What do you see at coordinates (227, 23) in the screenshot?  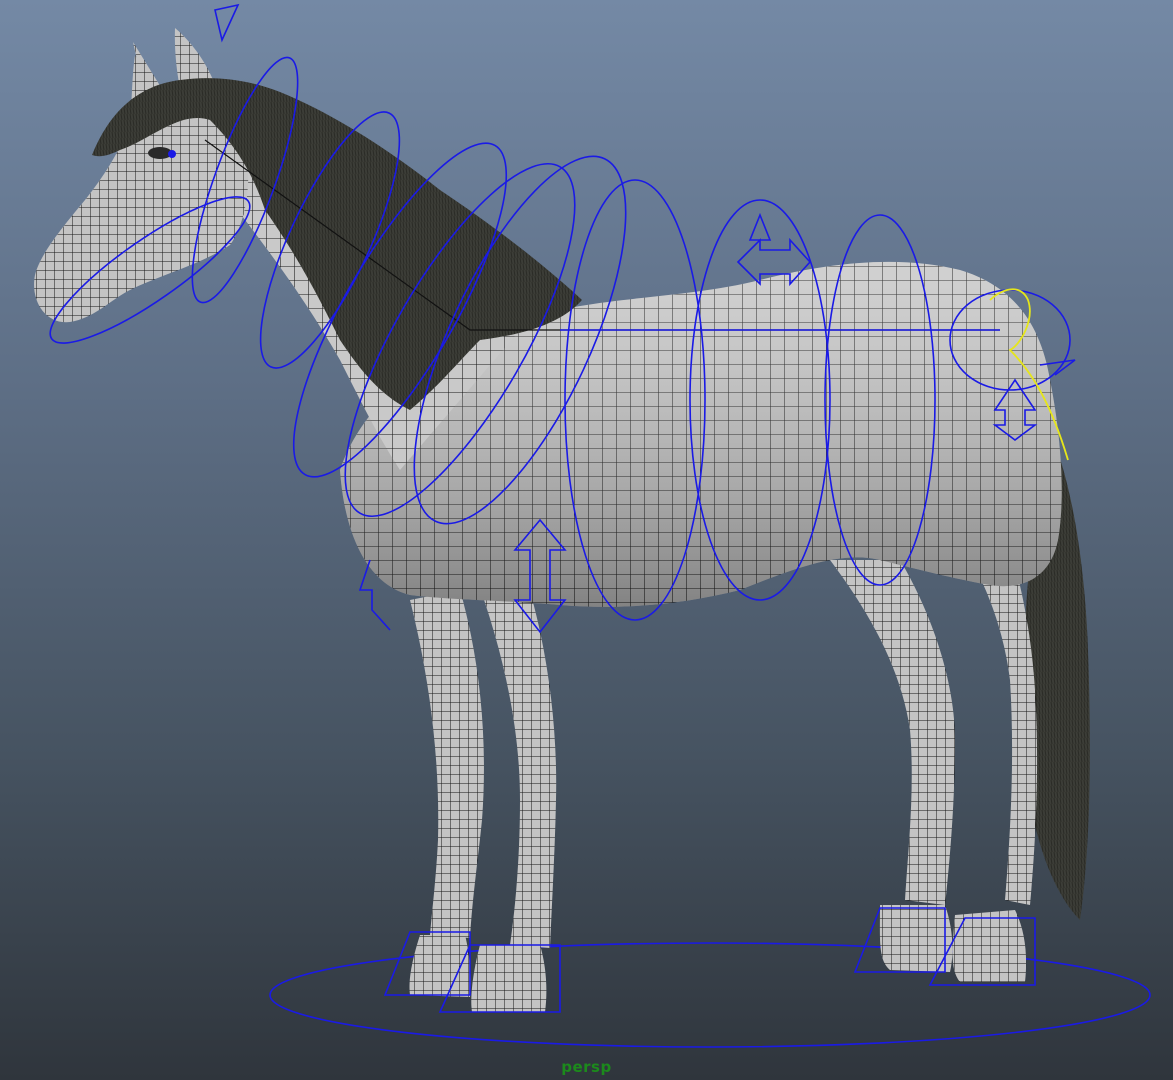 I see `top-marker-control` at bounding box center [227, 23].